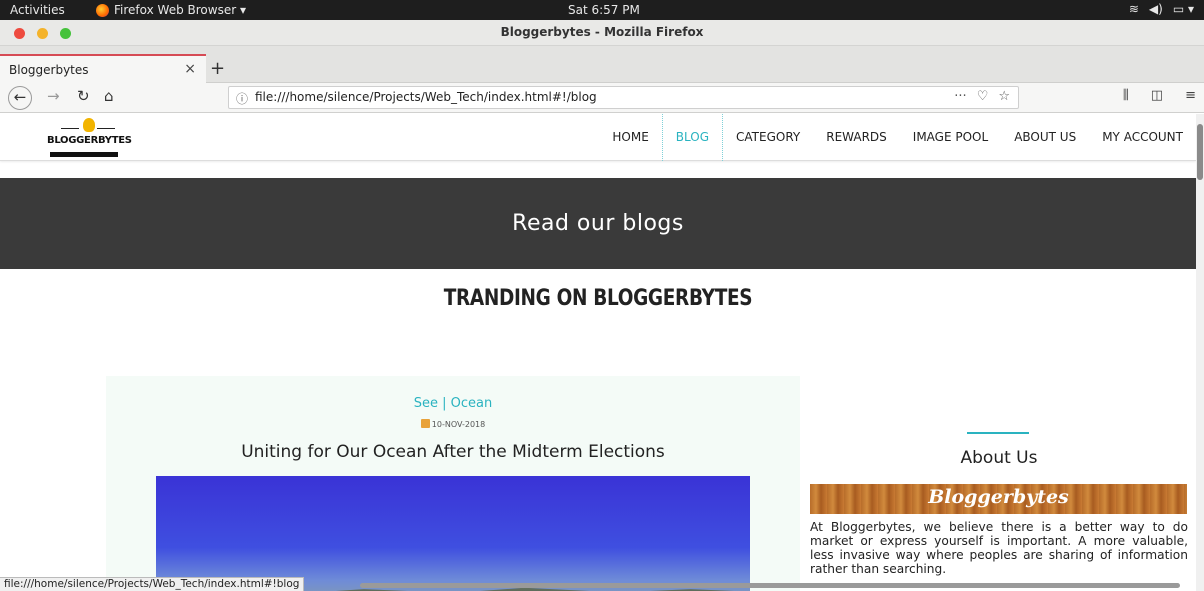 The image size is (1204, 591). What do you see at coordinates (1200, 352) in the screenshot?
I see `vertical-scrollbar` at bounding box center [1200, 352].